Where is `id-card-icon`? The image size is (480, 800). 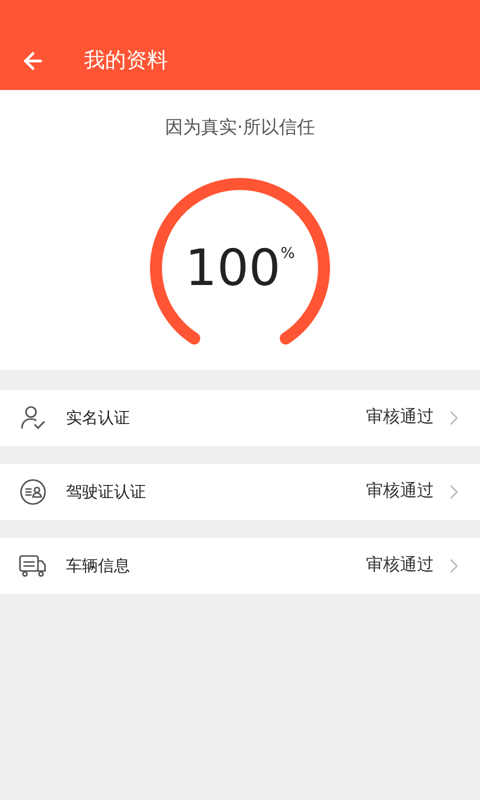
id-card-icon is located at coordinates (33, 492).